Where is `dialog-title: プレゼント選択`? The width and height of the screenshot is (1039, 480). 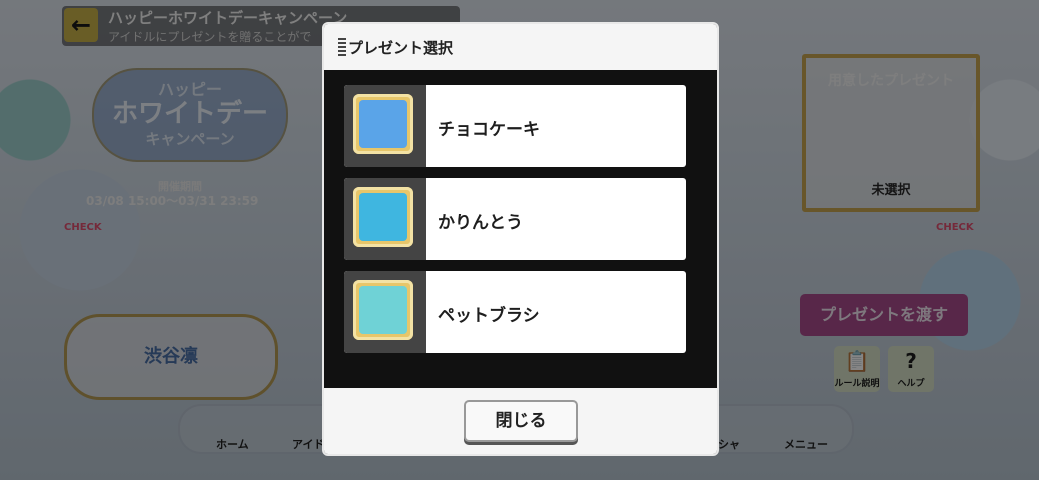
dialog-title: プレゼント選択 is located at coordinates (401, 48).